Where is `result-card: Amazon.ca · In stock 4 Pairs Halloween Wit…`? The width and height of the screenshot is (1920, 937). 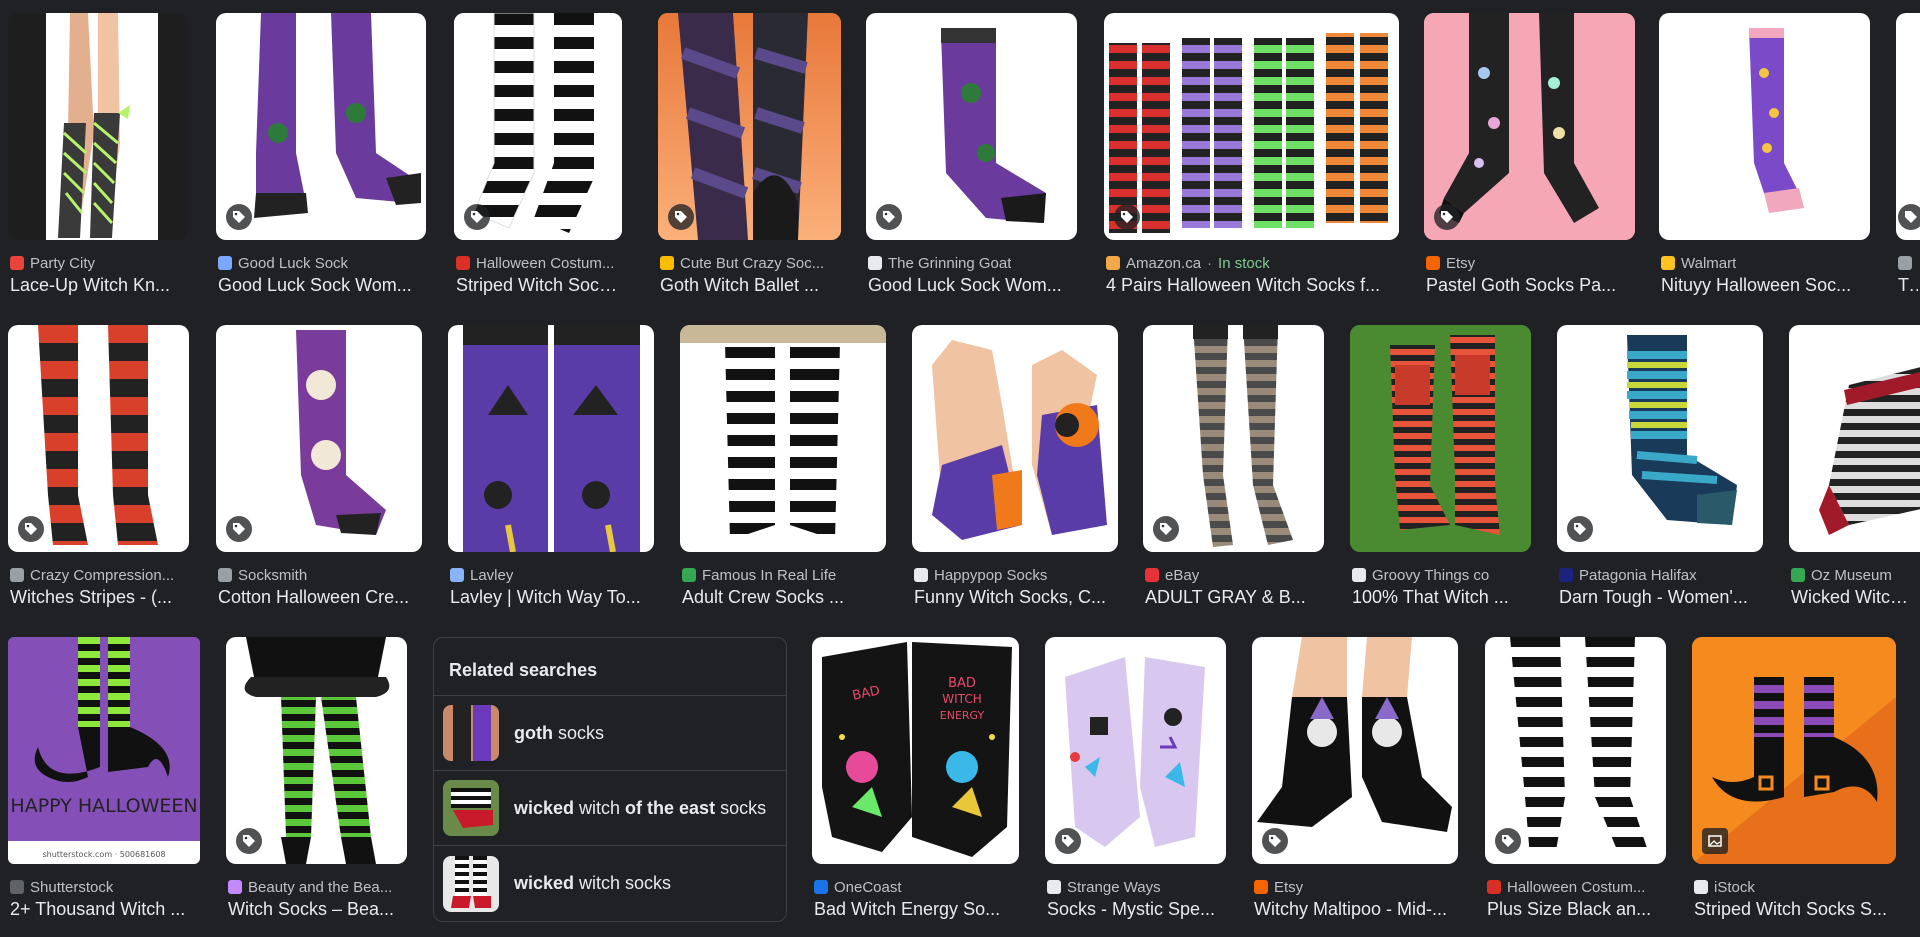 result-card: Amazon.ca · In stock 4 Pairs Halloween Wit… is located at coordinates (1251, 163).